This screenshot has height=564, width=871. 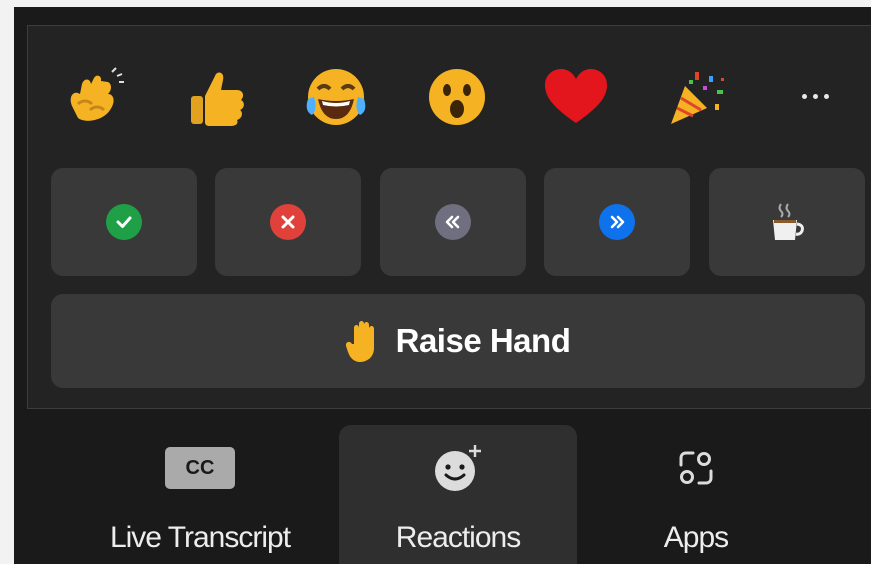 What do you see at coordinates (359, 341) in the screenshot?
I see `raised-hand-icon` at bounding box center [359, 341].